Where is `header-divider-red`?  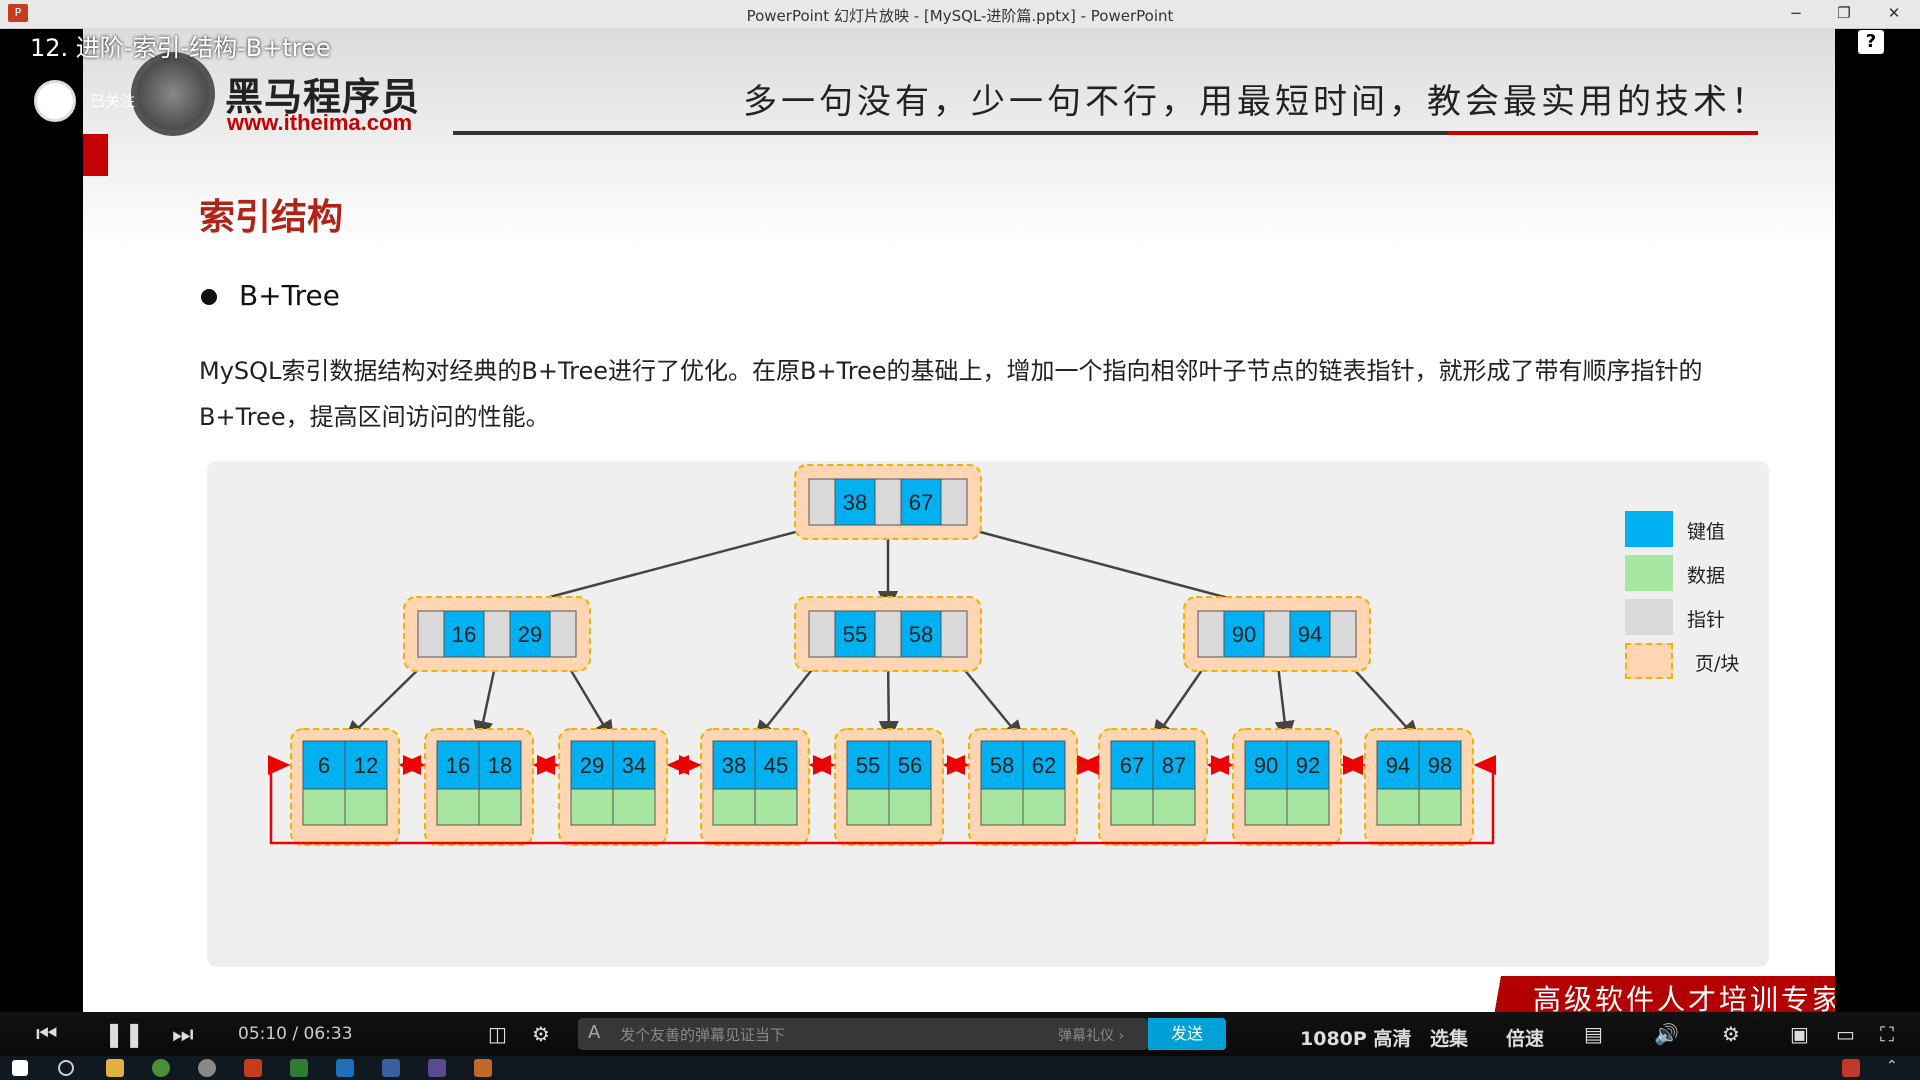 header-divider-red is located at coordinates (1603, 133).